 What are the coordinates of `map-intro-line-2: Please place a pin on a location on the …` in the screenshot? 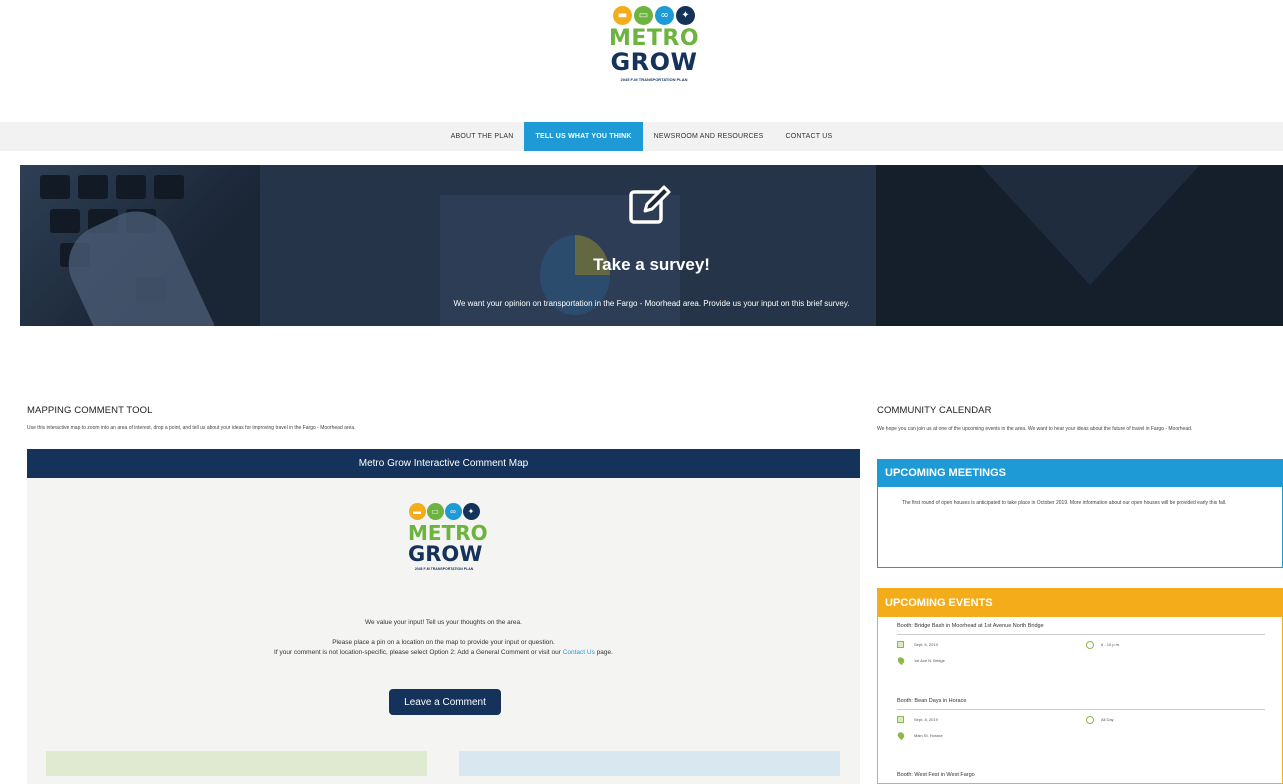 It's located at (443, 642).